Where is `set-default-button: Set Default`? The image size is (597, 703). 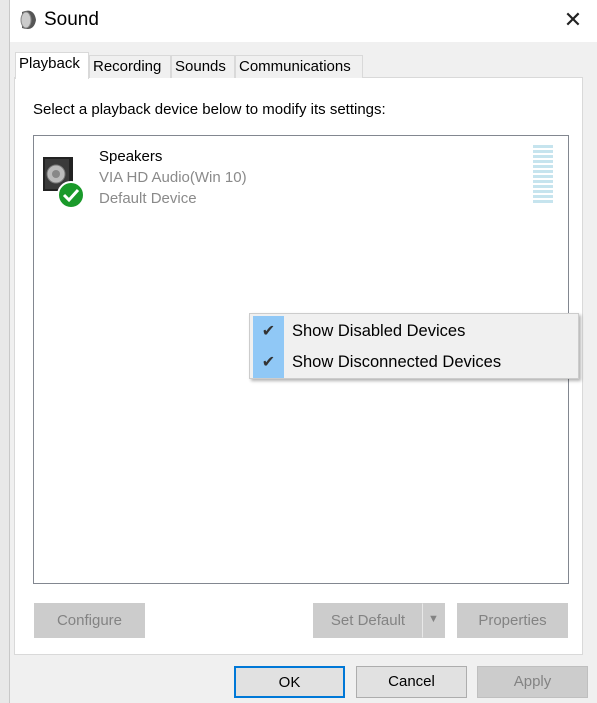 set-default-button: Set Default is located at coordinates (367, 620).